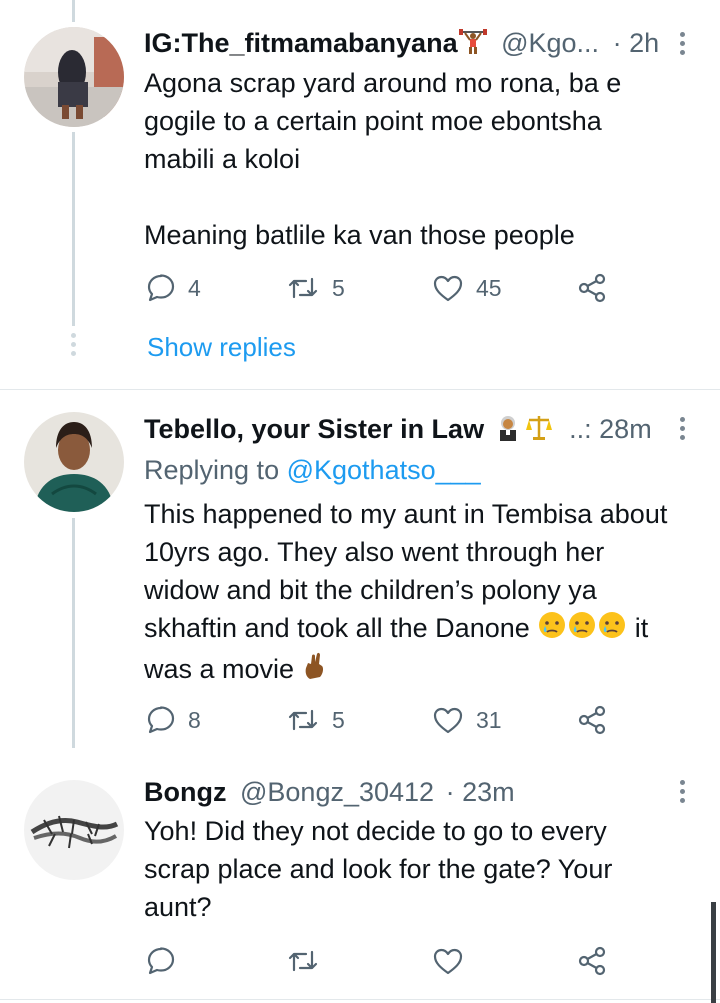 The height and width of the screenshot is (1003, 720). What do you see at coordinates (424, 670) in the screenshot?
I see `tweet-text-line: was a movie` at bounding box center [424, 670].